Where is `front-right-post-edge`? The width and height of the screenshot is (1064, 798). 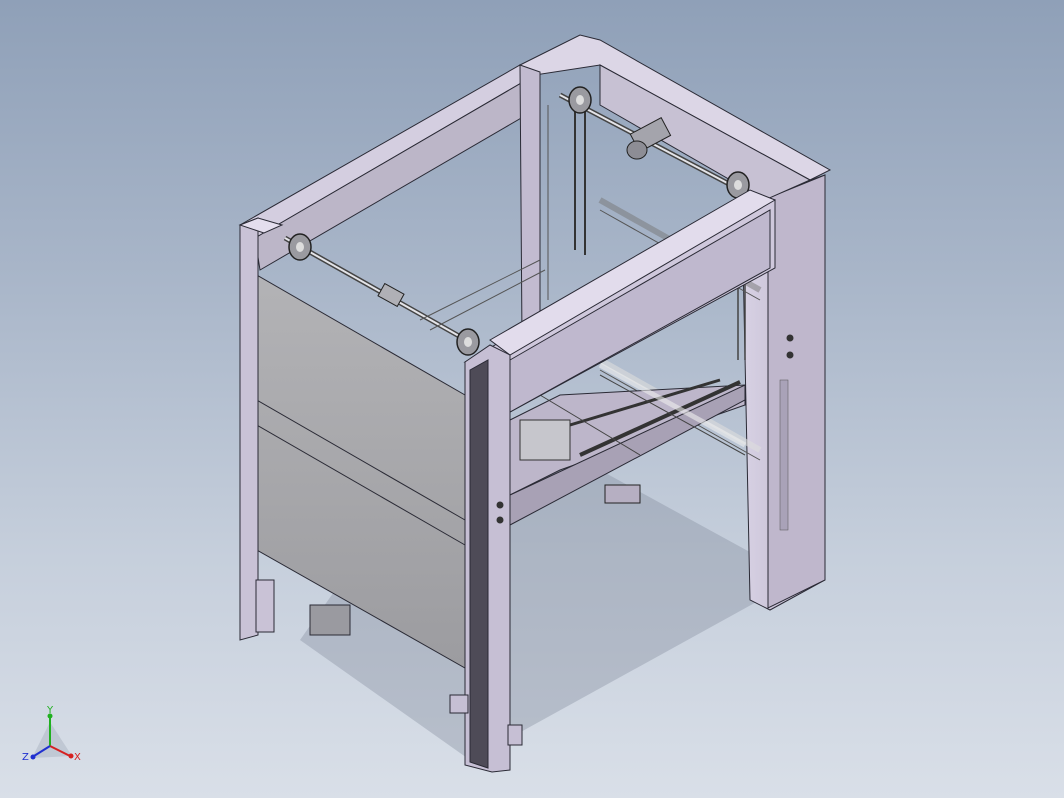 front-right-post-edge is located at coordinates (479, 564).